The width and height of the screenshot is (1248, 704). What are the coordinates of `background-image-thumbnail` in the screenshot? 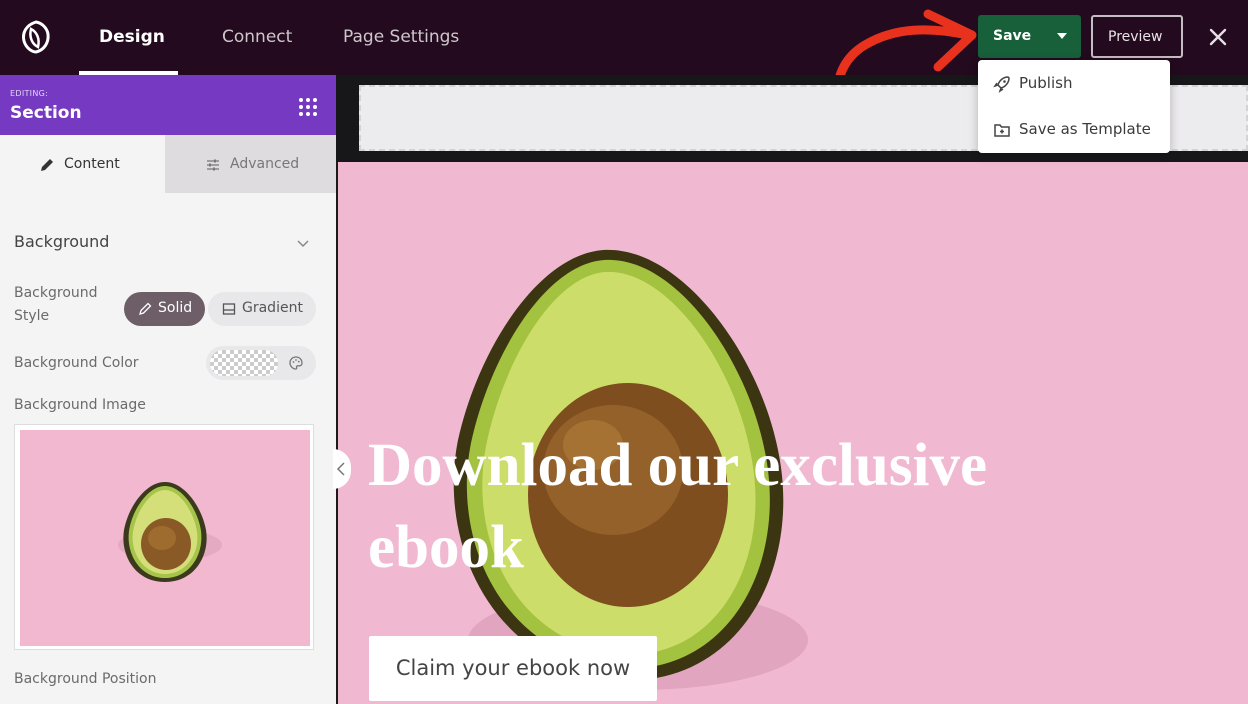 It's located at (164, 537).